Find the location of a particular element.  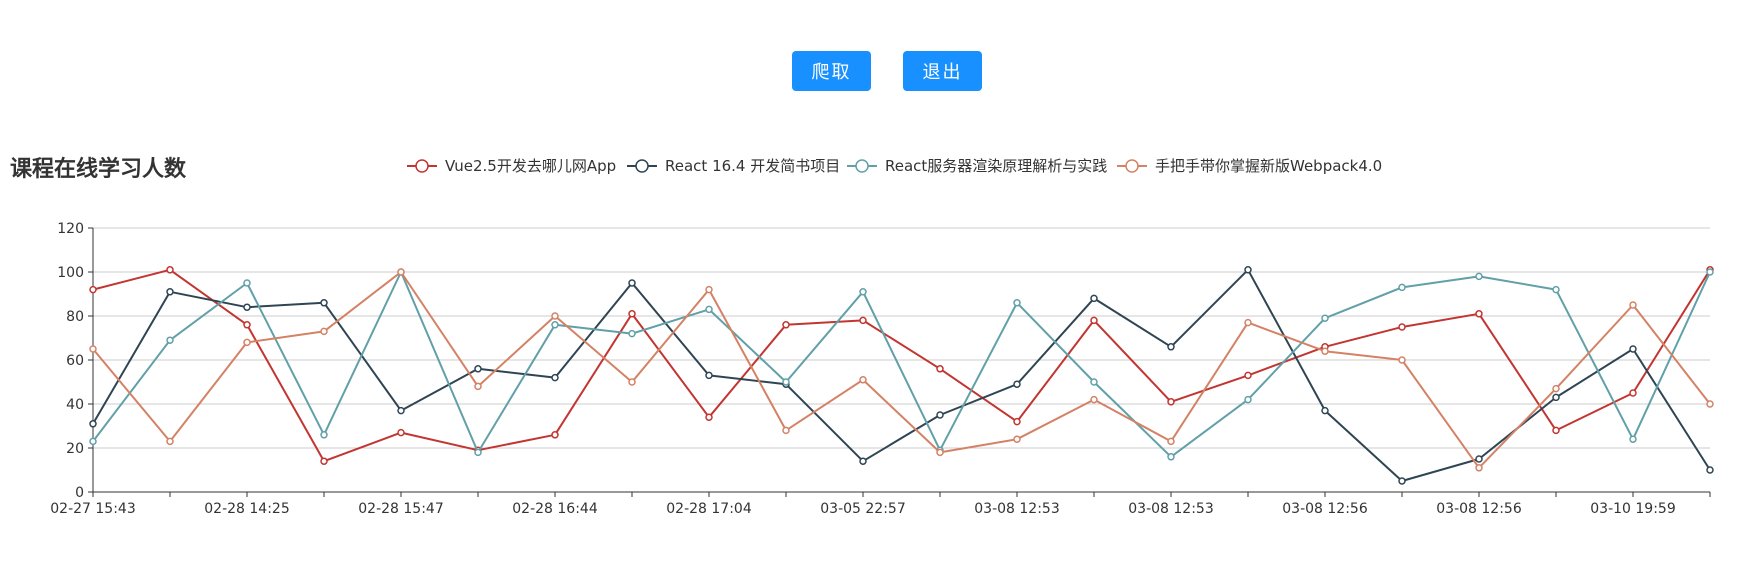

legend-item-3: 手把手带你掌握新版Webpack4.0 is located at coordinates (1249, 166).